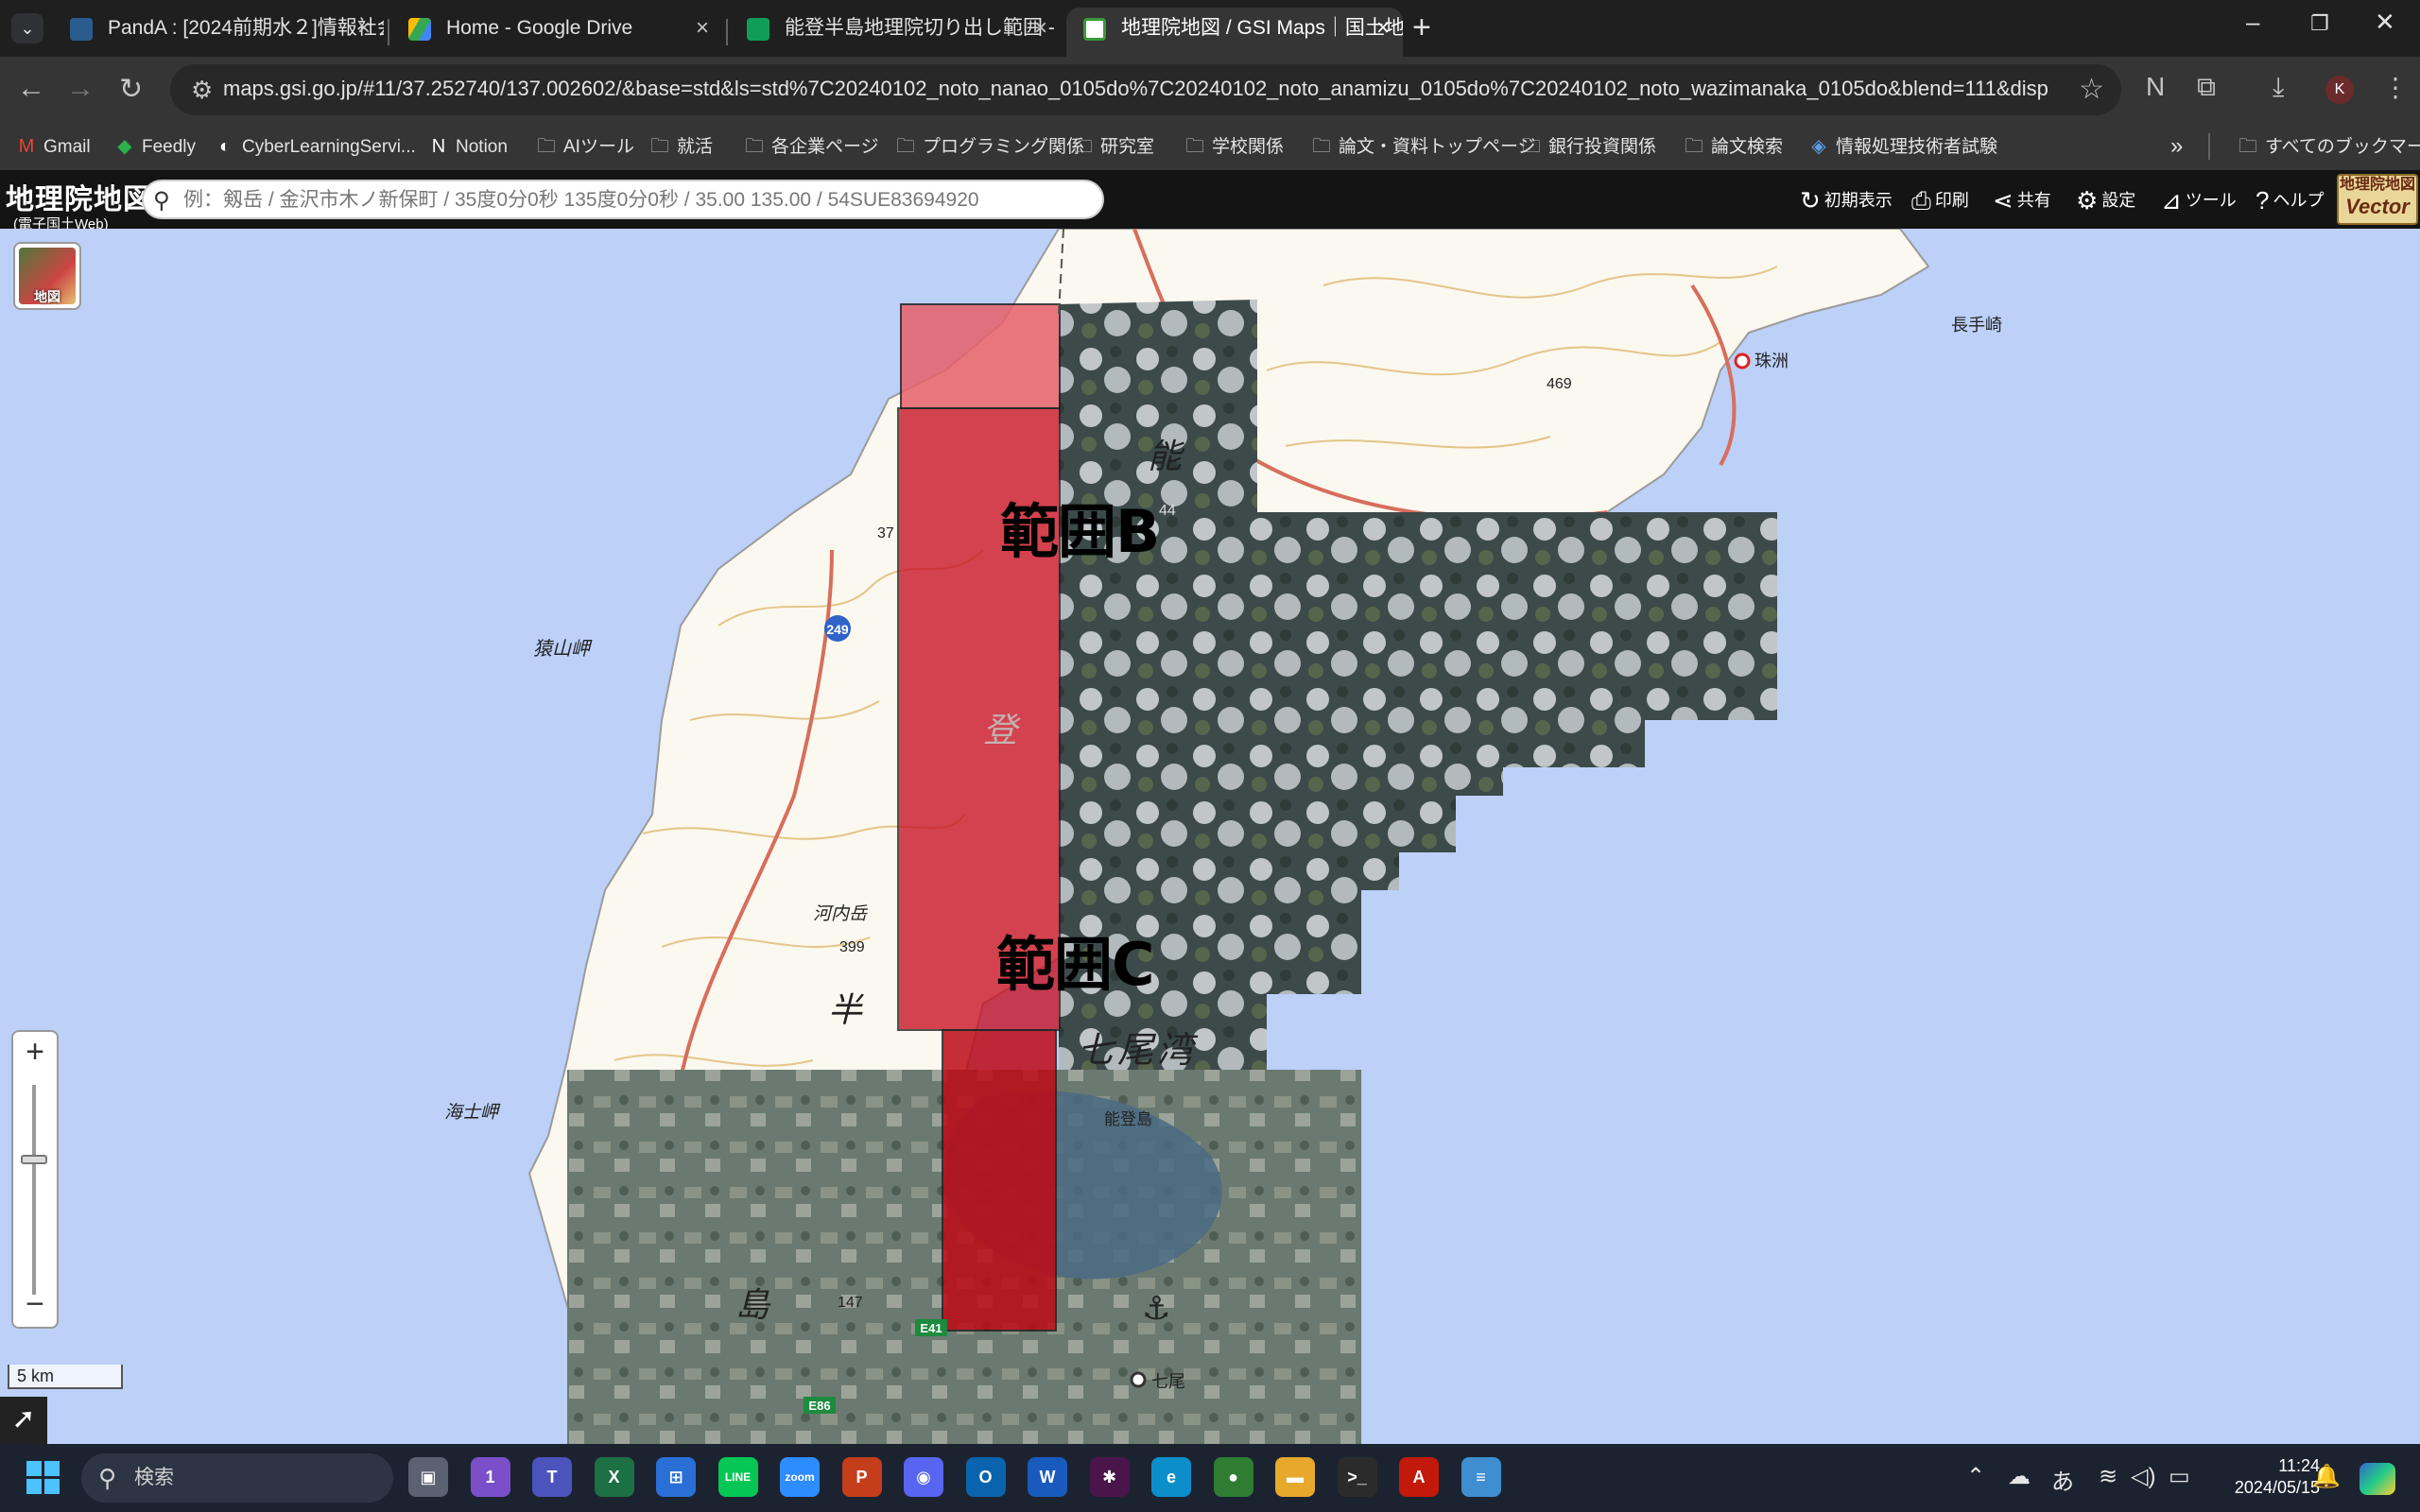  I want to click on zoom-out-icon: −, so click(35, 1304).